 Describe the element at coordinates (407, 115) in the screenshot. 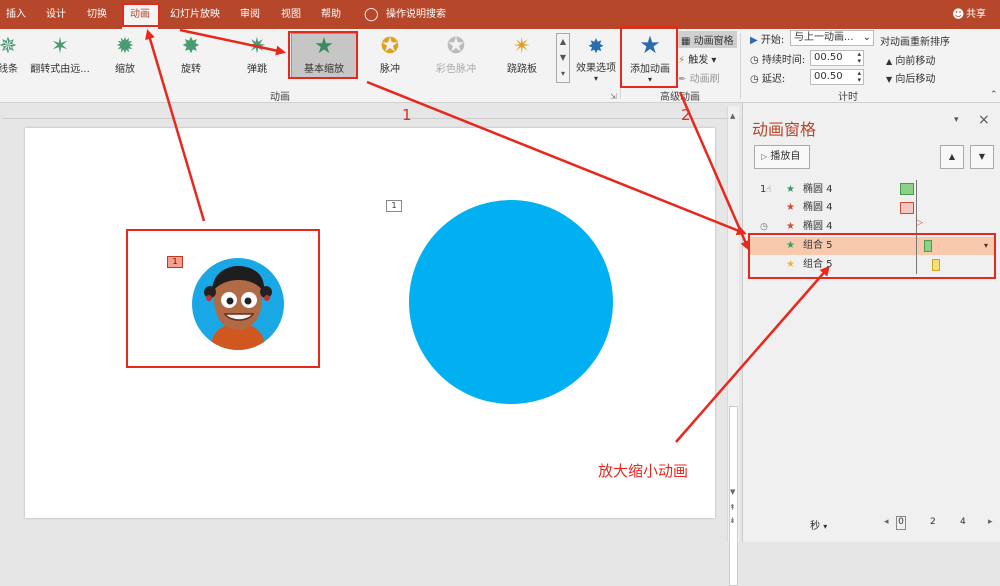

I see `annotation-number-1: 1` at that location.